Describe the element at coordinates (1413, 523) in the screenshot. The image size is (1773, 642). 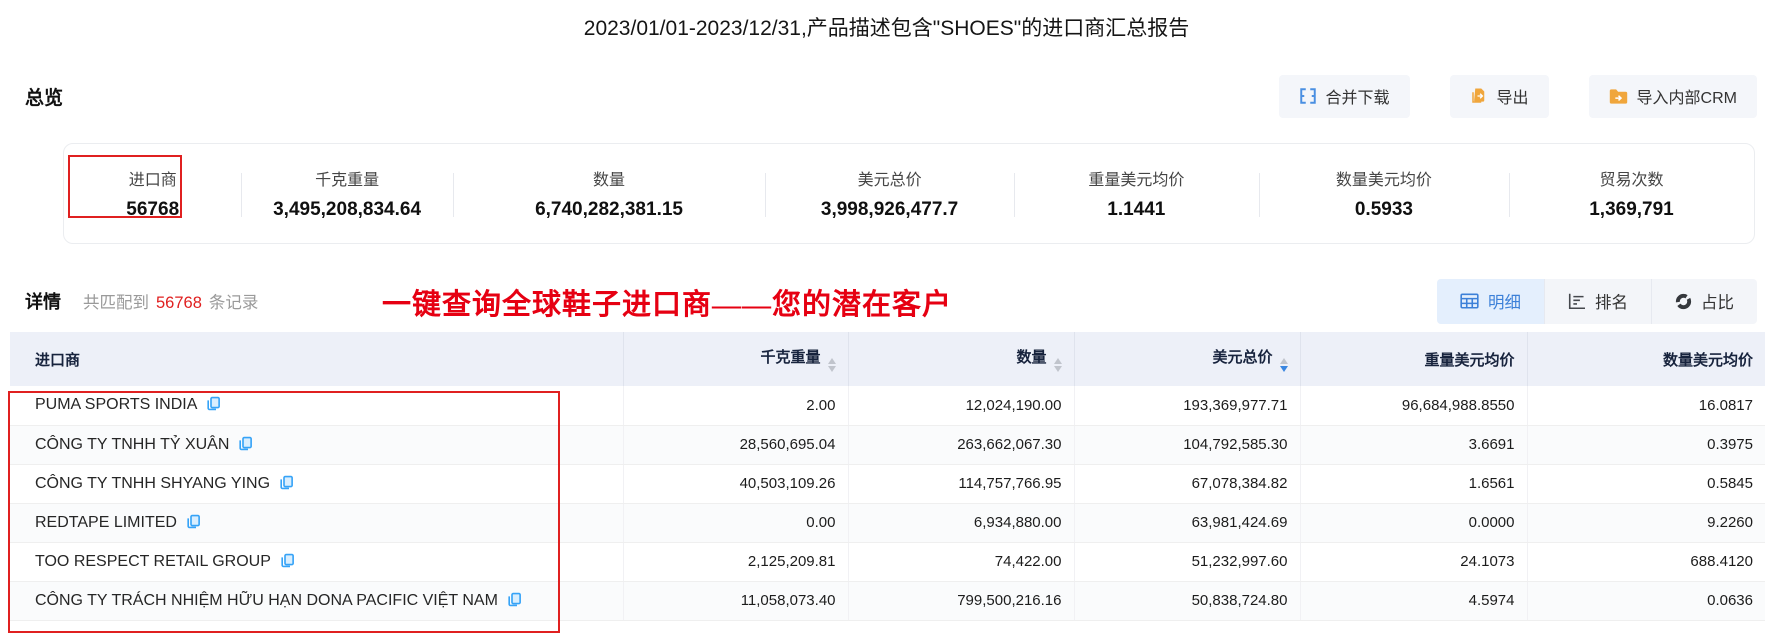
I see `cell-usd-per-weight: 0.0000` at that location.